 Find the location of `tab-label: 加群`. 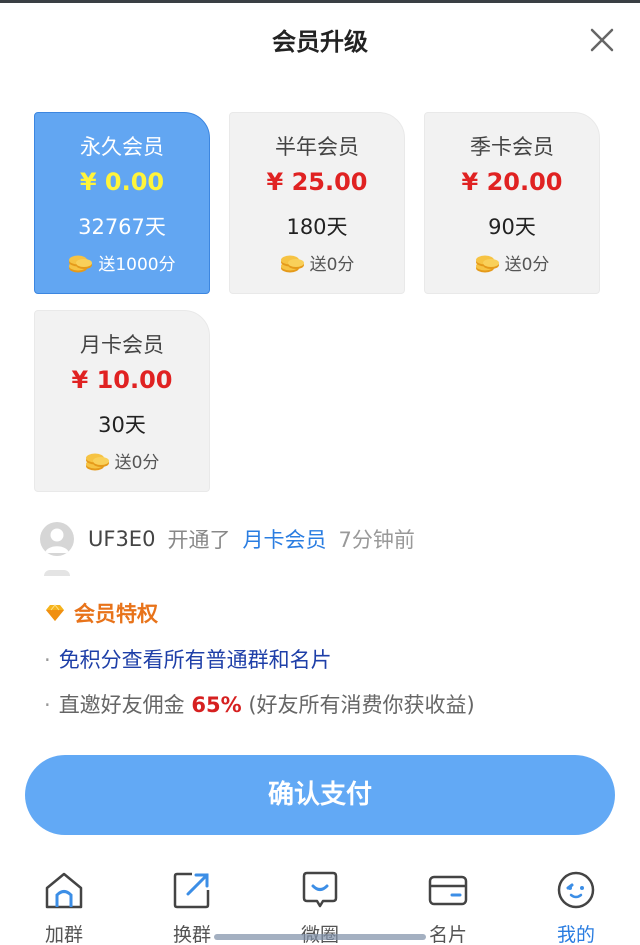

tab-label: 加群 is located at coordinates (63, 934).